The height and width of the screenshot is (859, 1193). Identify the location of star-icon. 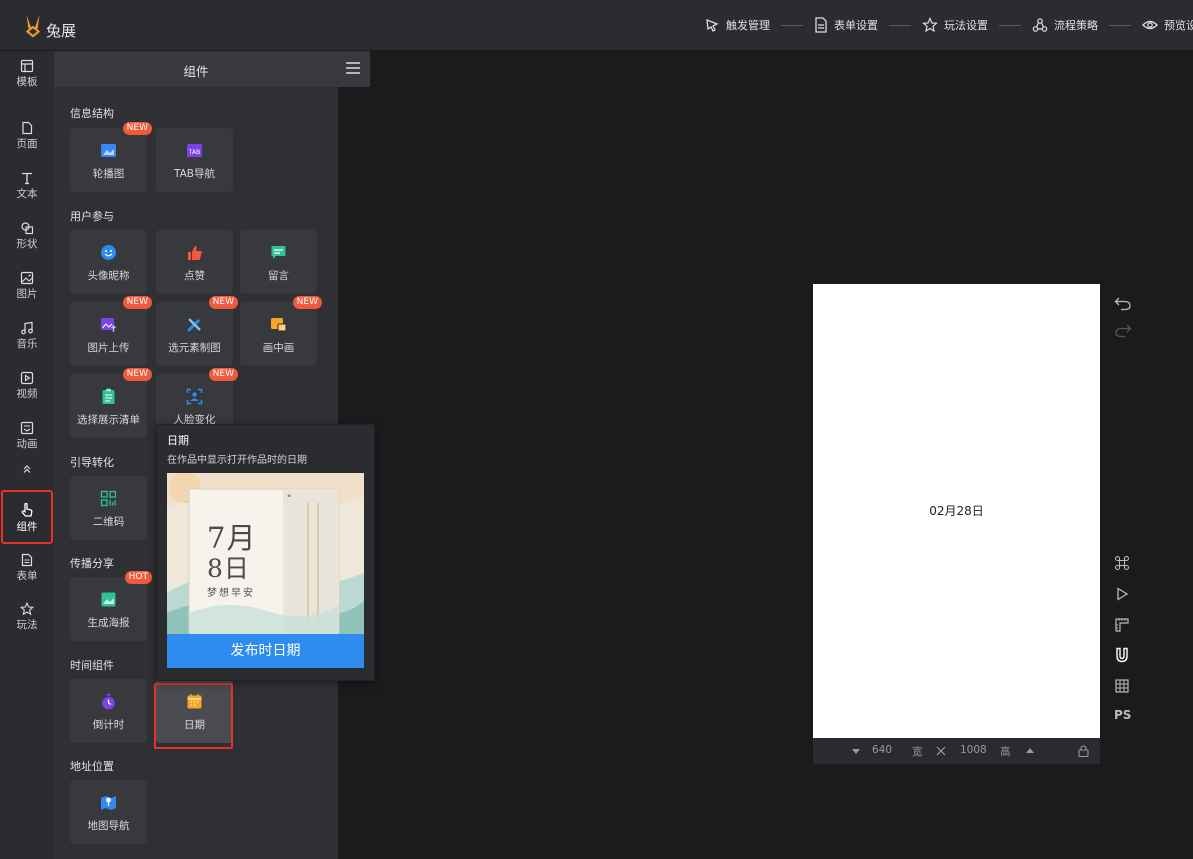
(930, 25).